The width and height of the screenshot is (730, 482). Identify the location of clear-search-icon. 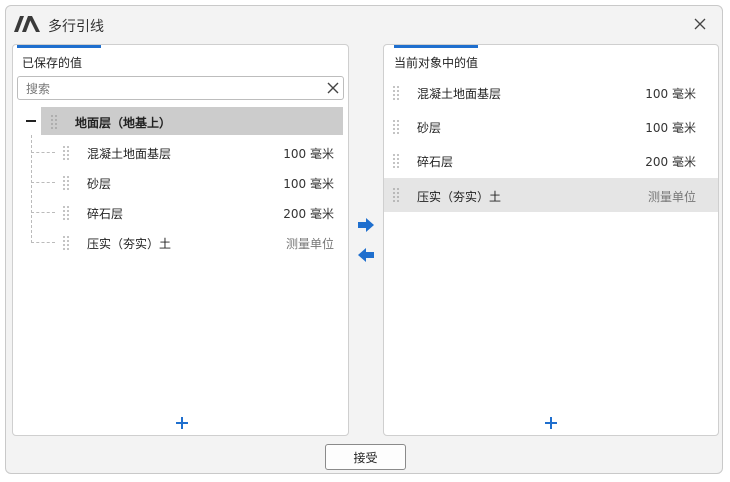
(333, 88).